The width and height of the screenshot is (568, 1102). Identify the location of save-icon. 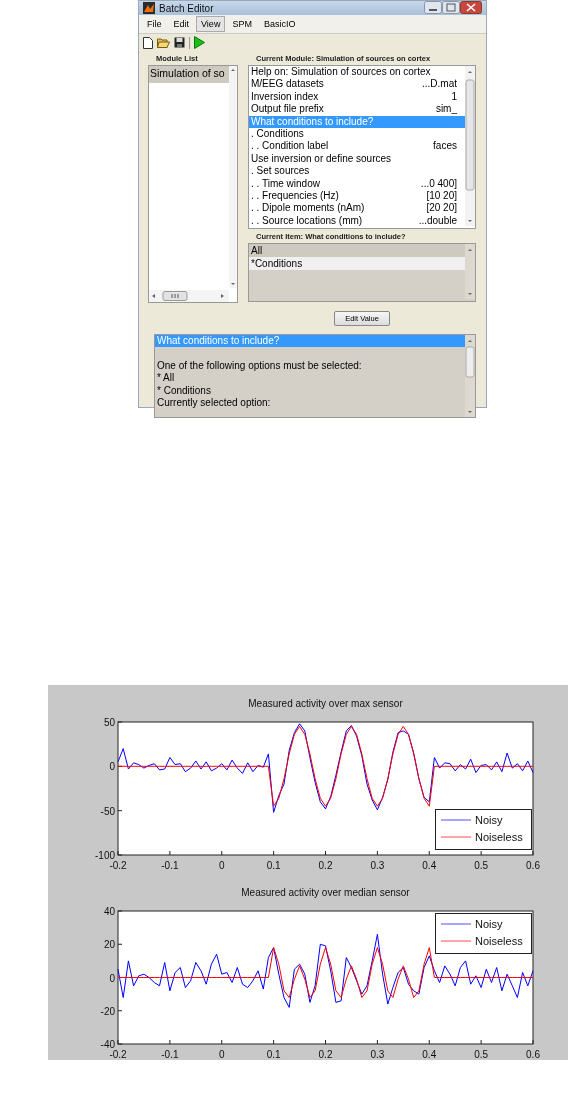
(179, 42).